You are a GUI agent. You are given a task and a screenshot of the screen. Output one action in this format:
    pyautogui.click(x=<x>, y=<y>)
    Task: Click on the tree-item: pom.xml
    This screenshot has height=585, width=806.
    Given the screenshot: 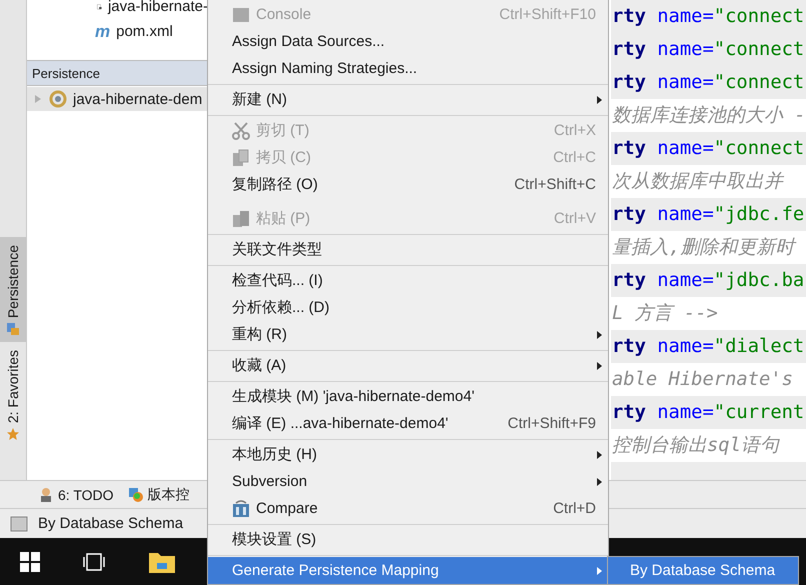 What is the action you would take?
    pyautogui.click(x=144, y=31)
    